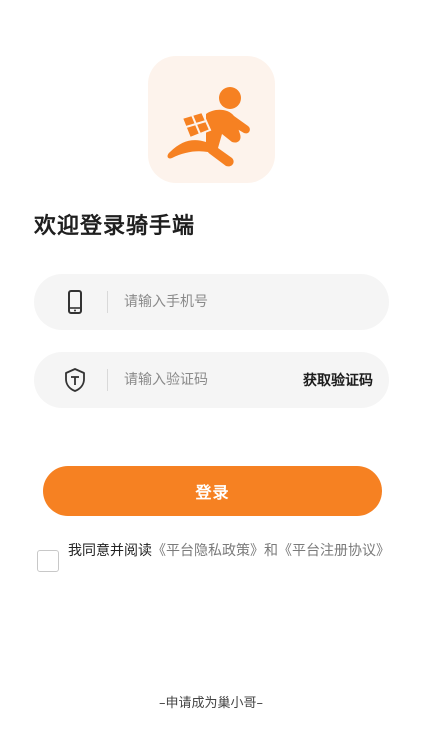  I want to click on get-code-button: 获取验证码, so click(338, 380).